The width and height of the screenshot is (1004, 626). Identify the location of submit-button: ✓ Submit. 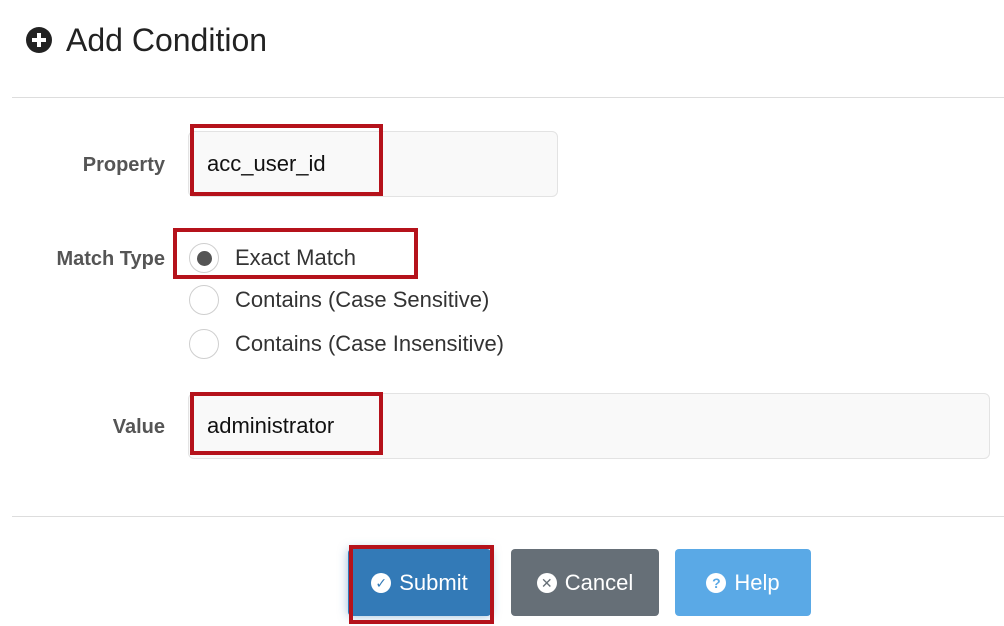
(419, 582).